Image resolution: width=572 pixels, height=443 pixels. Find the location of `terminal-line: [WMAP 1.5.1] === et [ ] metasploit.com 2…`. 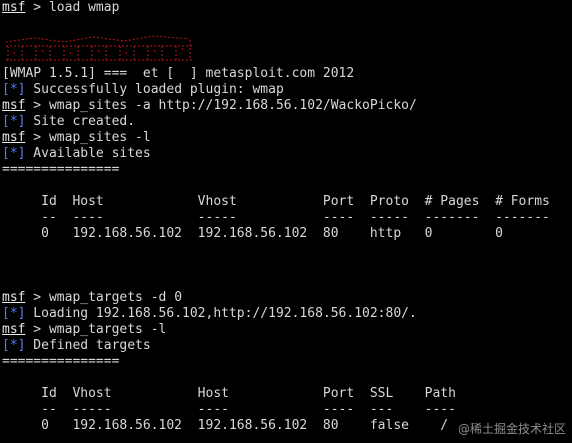

terminal-line: [WMAP 1.5.1] === et [ ] metasploit.com 2… is located at coordinates (287, 74).